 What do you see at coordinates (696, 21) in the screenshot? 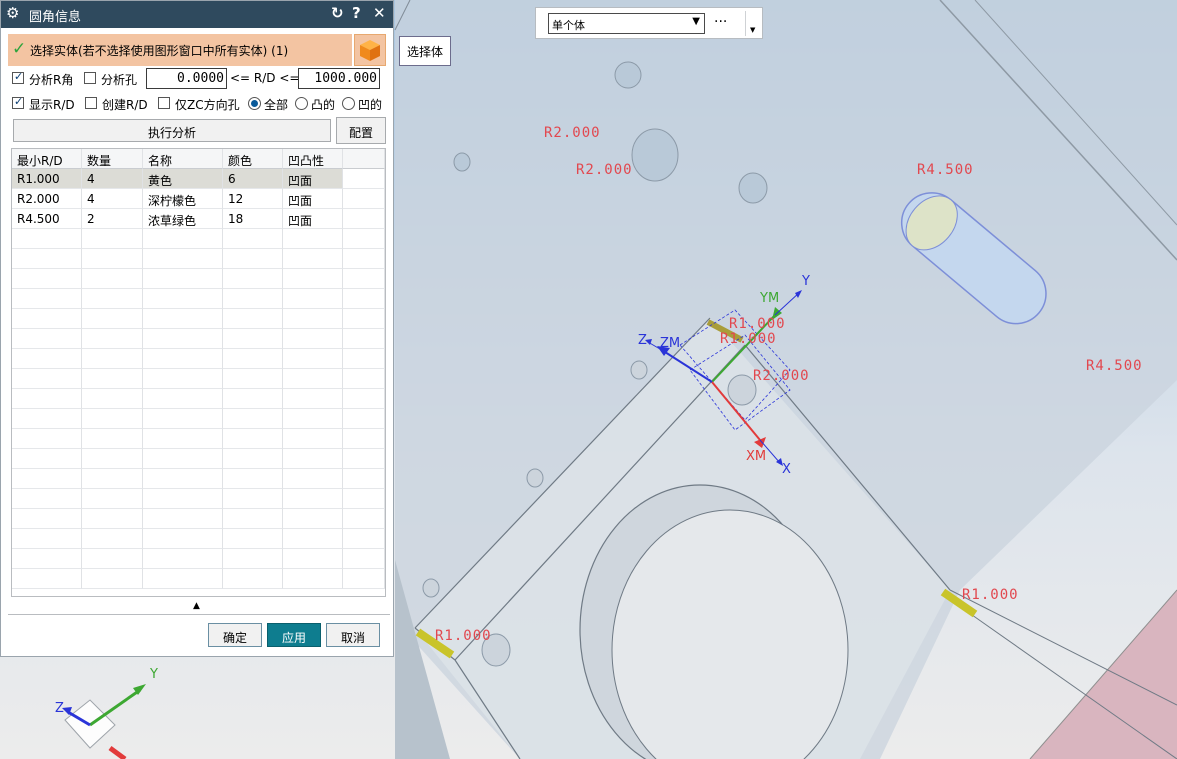
I see `chevron-down-icon: ▼` at bounding box center [696, 21].